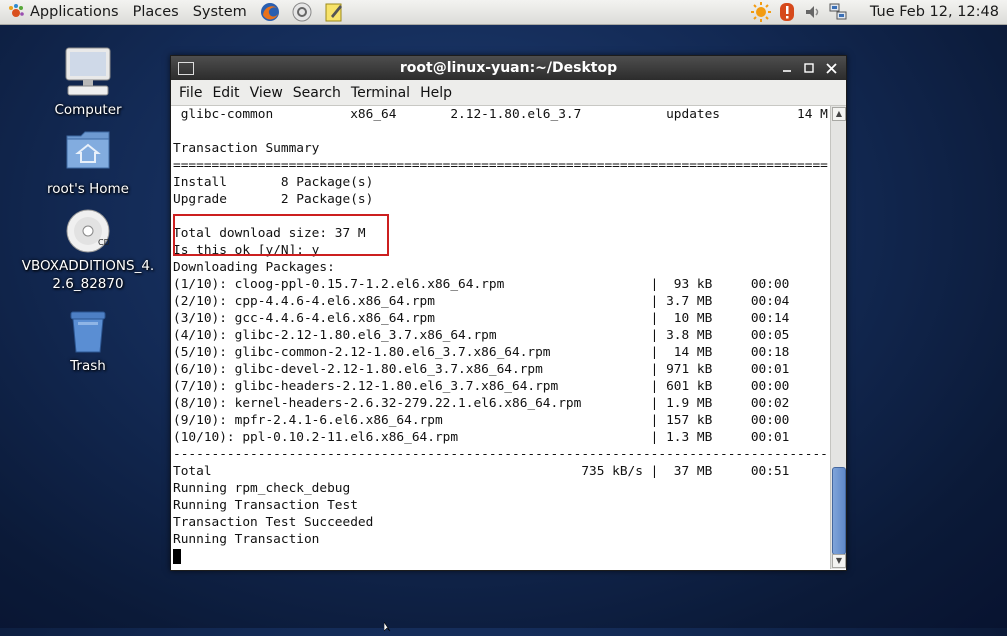 This screenshot has height=636, width=1007. I want to click on system-tray: Tue Feb 12, 12:48, so click(877, 12).